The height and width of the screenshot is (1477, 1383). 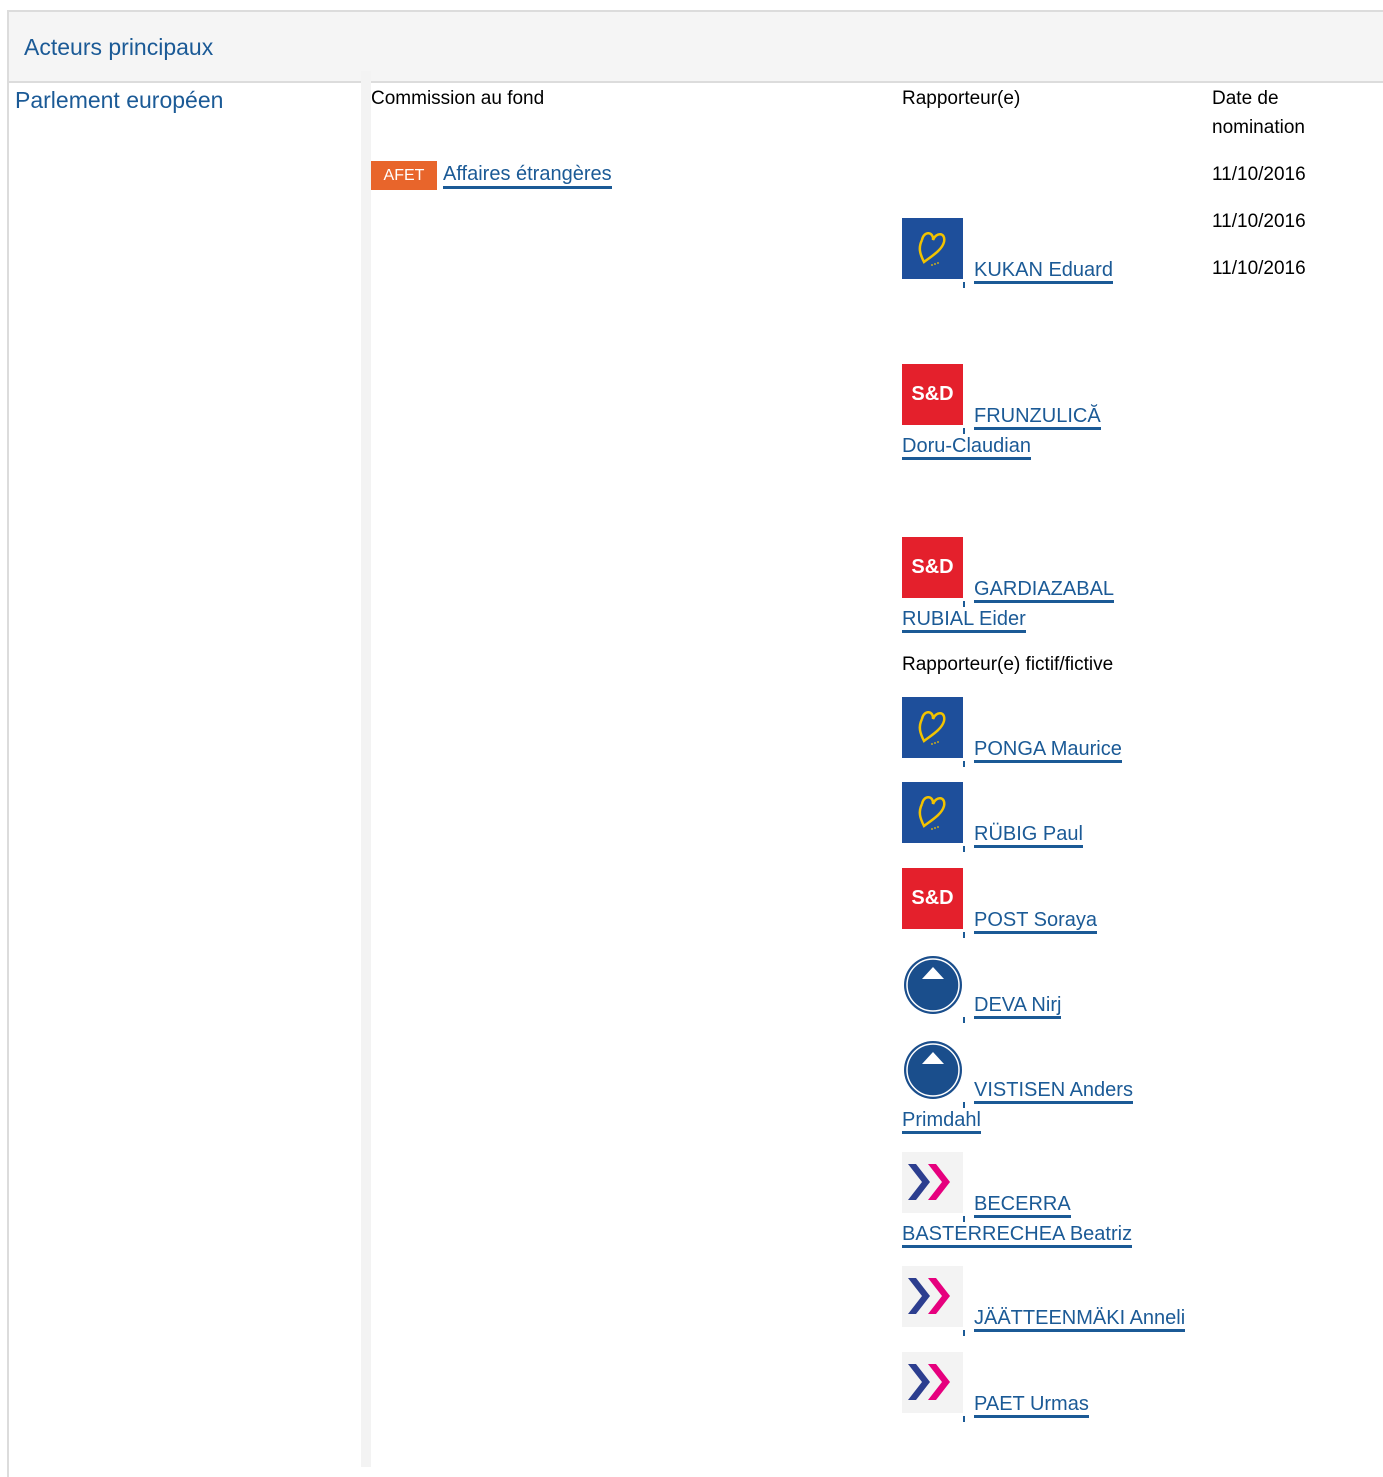 I want to click on member-name-line2: RUBIAL Eider, so click(x=964, y=620).